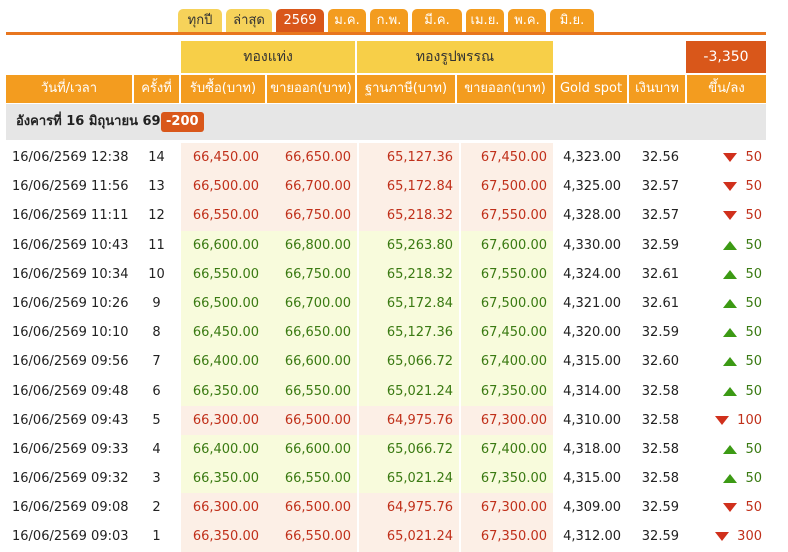 The image size is (788, 552). Describe the element at coordinates (592, 274) in the screenshot. I see `cell-gold-spot: 4,324.00` at that location.